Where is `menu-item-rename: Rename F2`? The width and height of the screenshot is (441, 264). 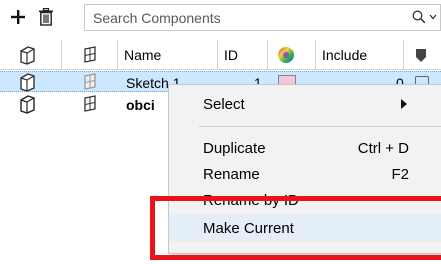
menu-item-rename: Rename F2 is located at coordinates (305, 174).